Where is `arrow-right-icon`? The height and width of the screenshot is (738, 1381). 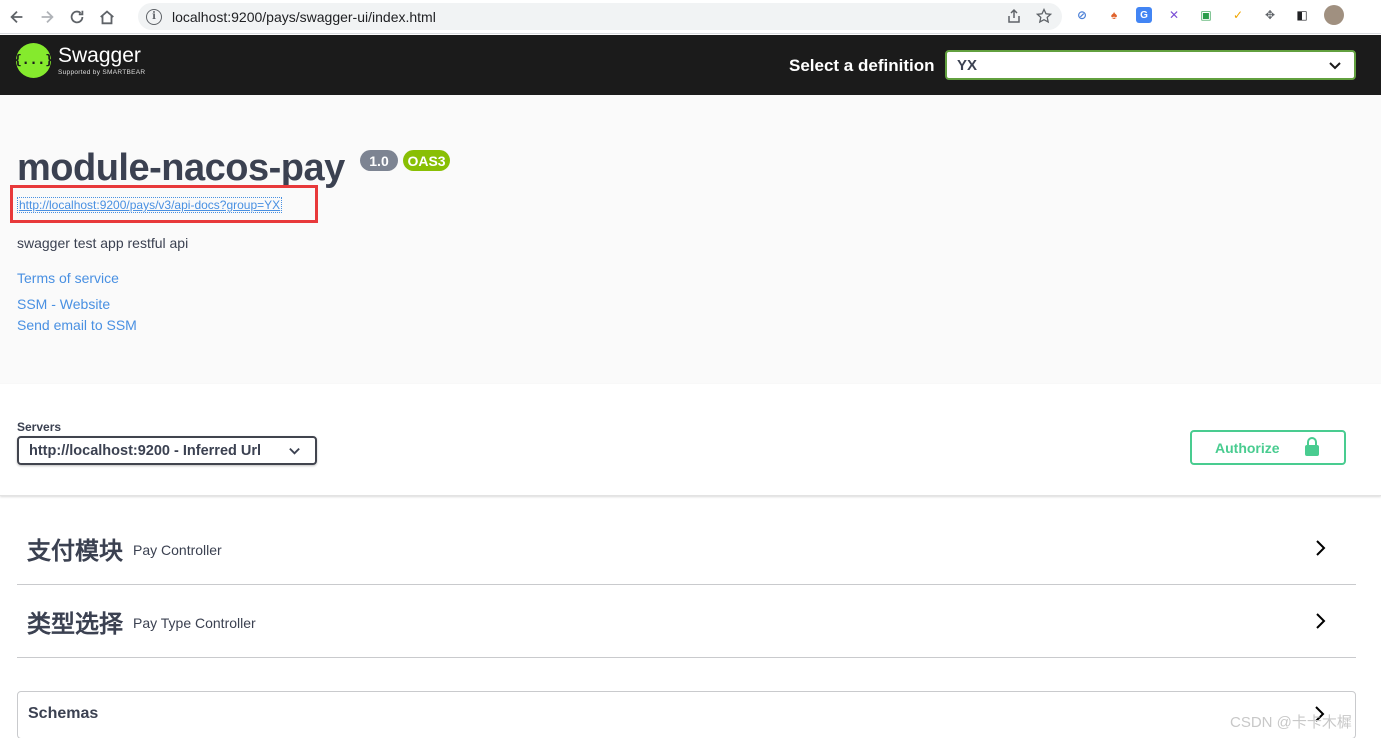 arrow-right-icon is located at coordinates (47, 16).